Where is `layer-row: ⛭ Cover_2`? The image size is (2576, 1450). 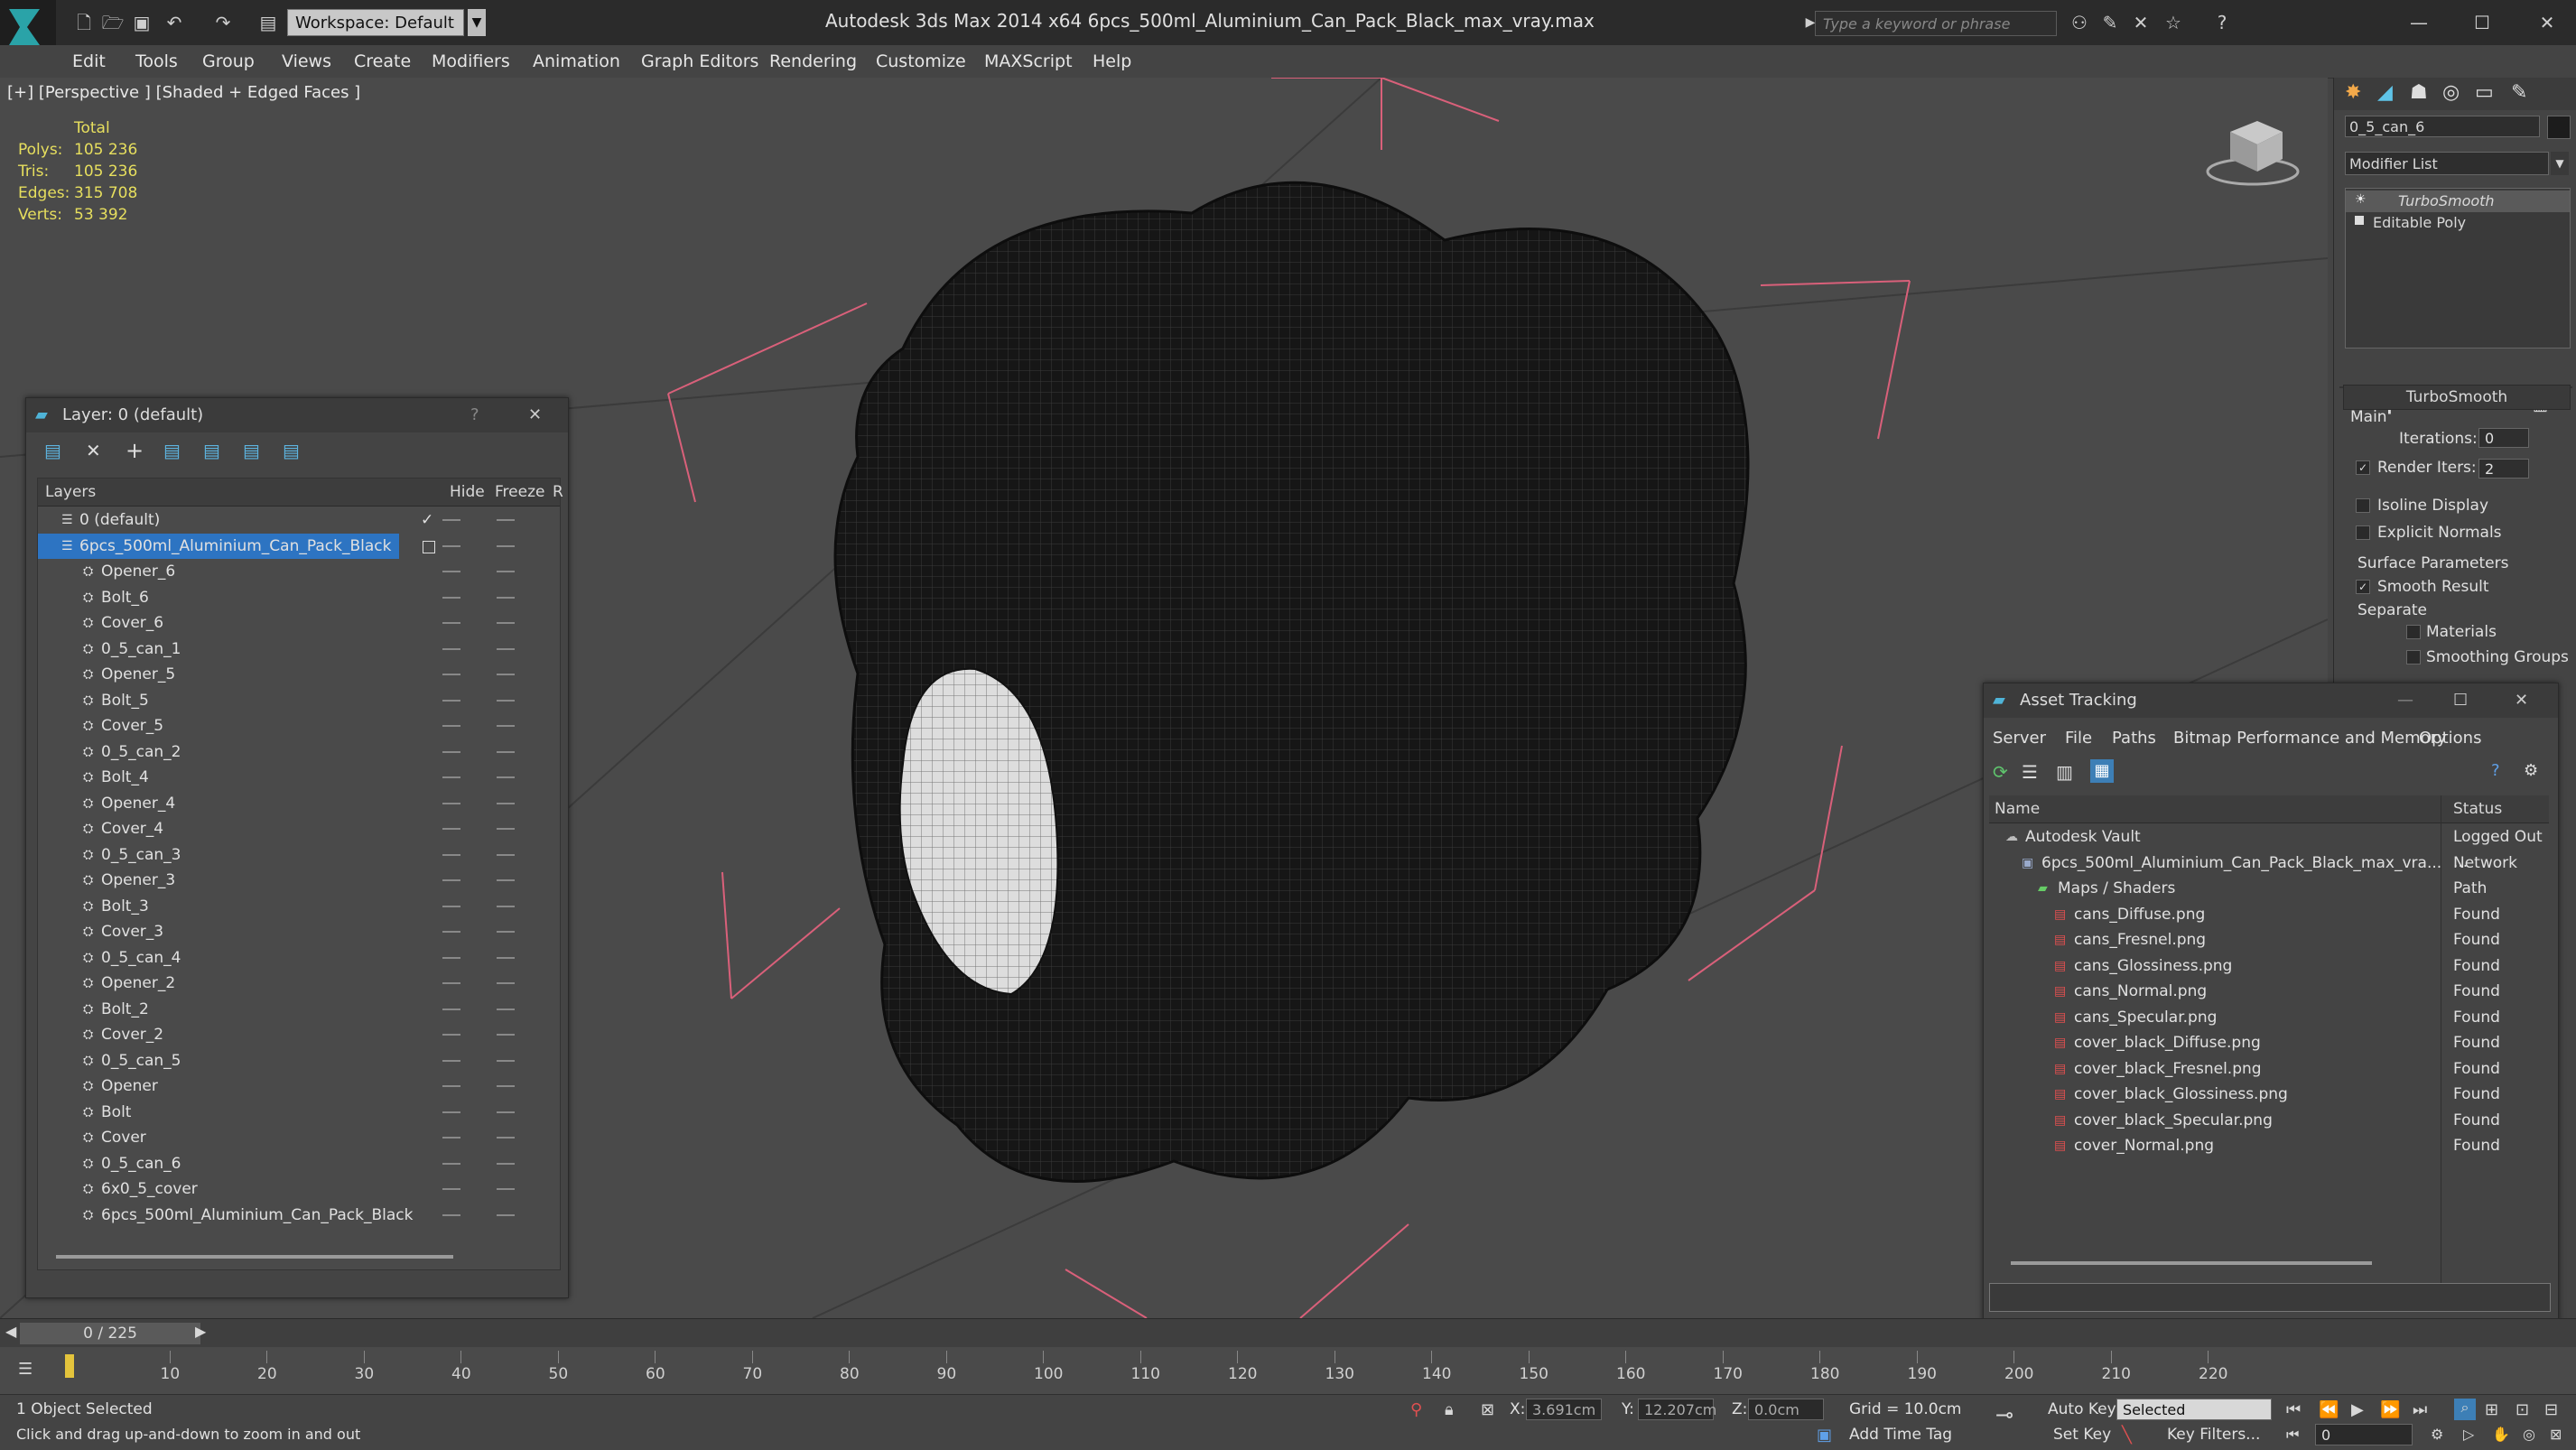 layer-row: ⛭ Cover_2 is located at coordinates (301, 1034).